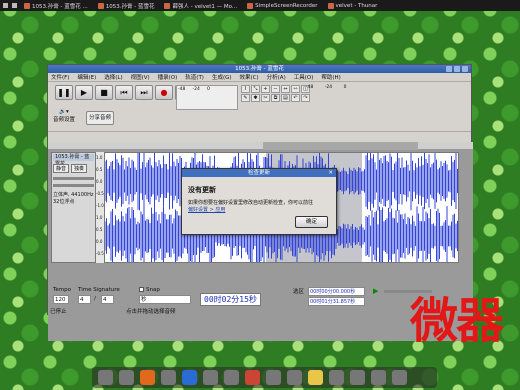 The width and height of the screenshot is (520, 390). Describe the element at coordinates (304, 77) in the screenshot. I see `menu-tools: 工具(O)` at that location.